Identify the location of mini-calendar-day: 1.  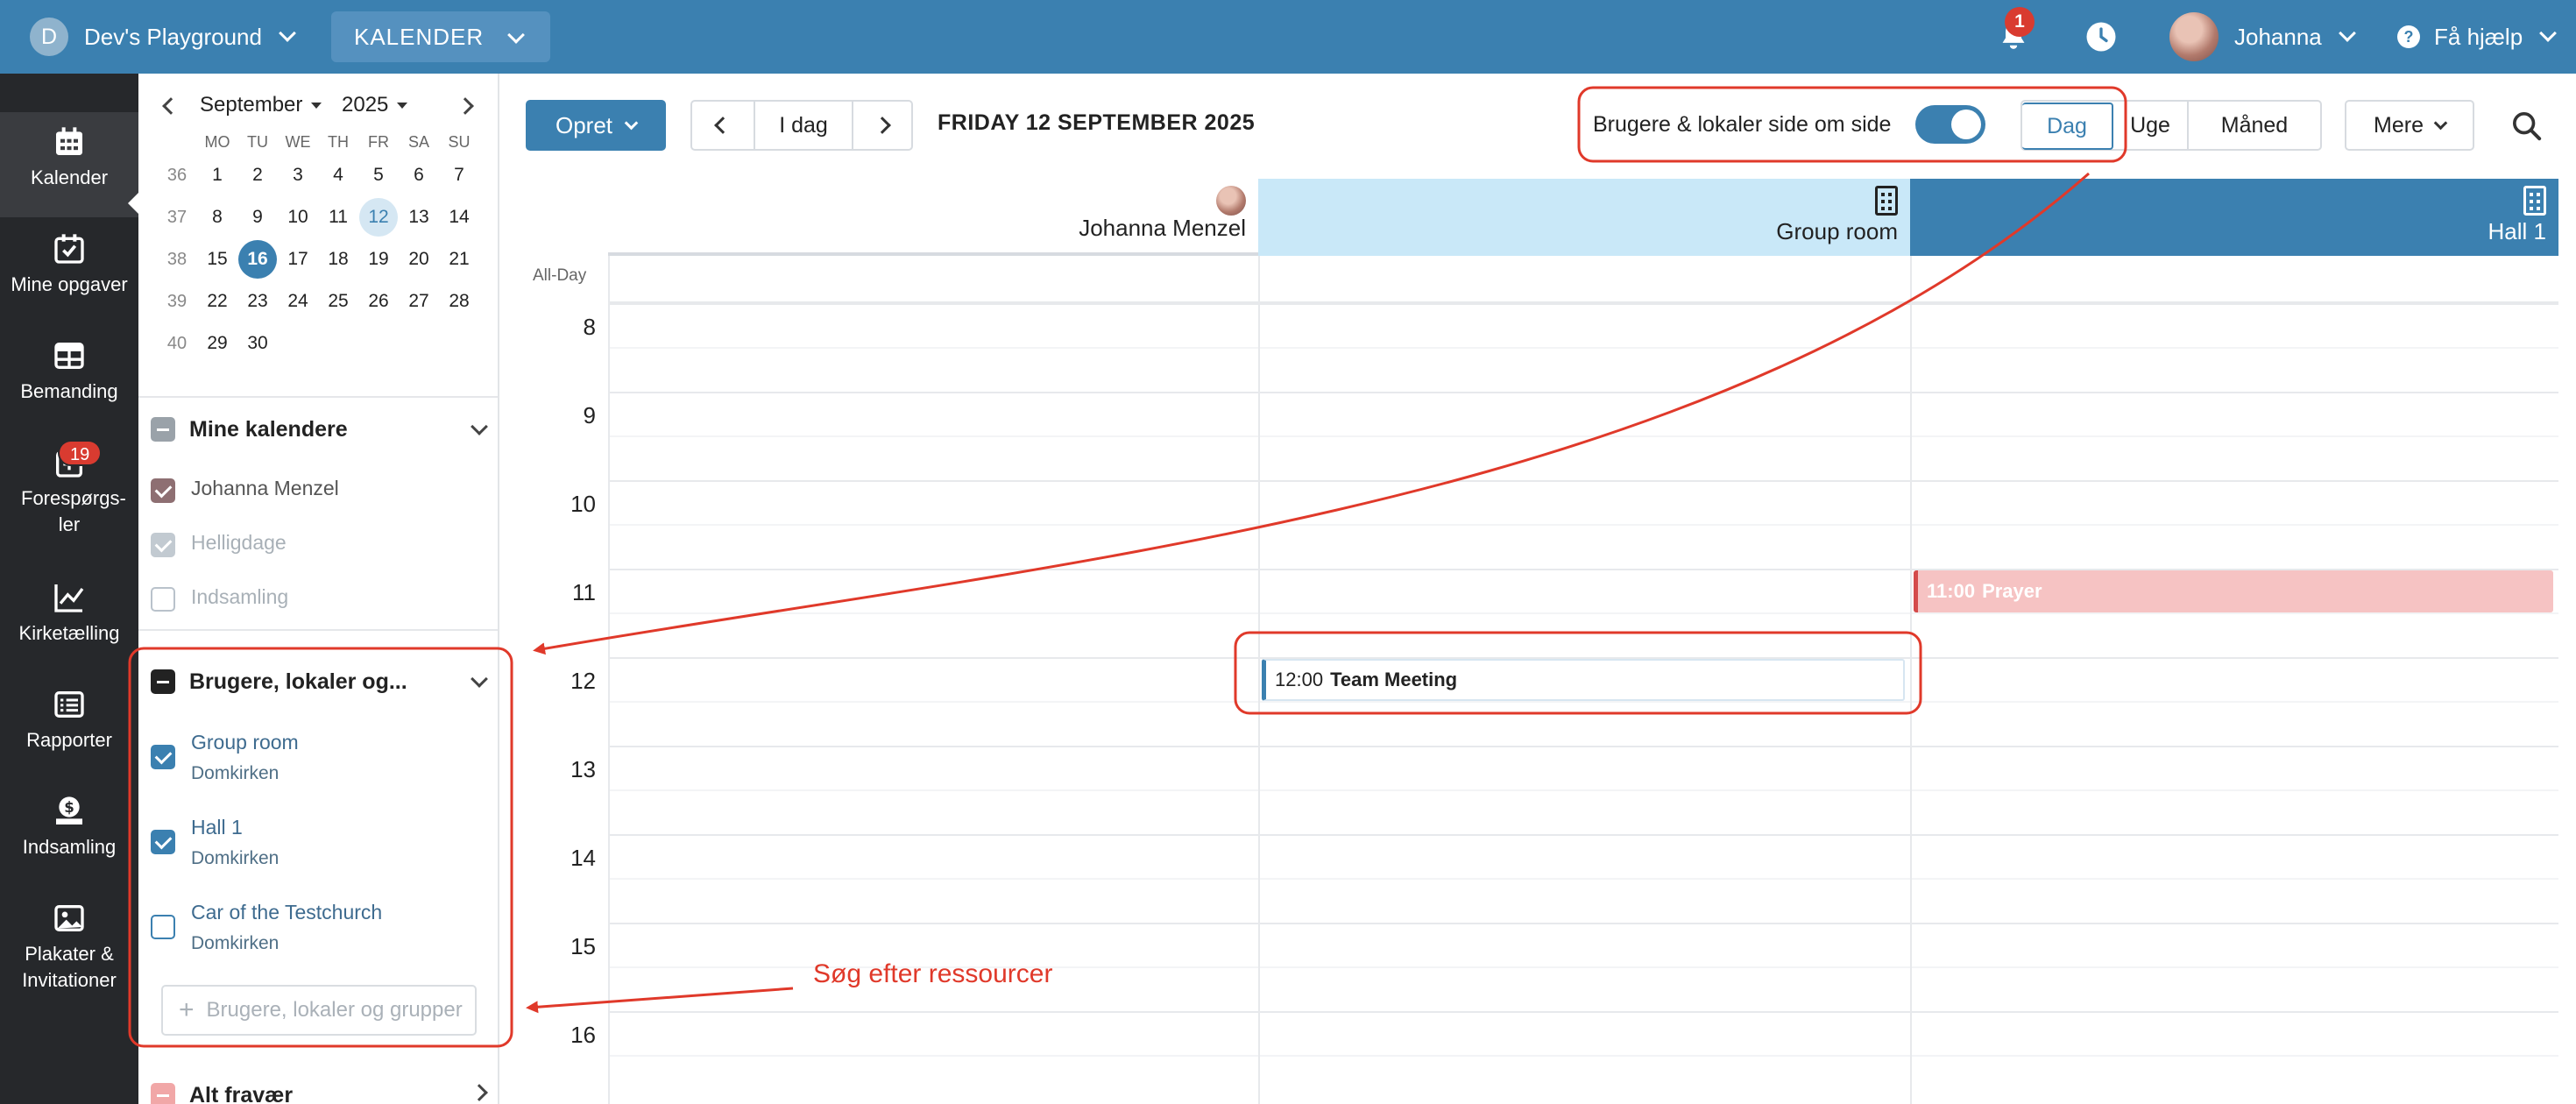
(217, 175).